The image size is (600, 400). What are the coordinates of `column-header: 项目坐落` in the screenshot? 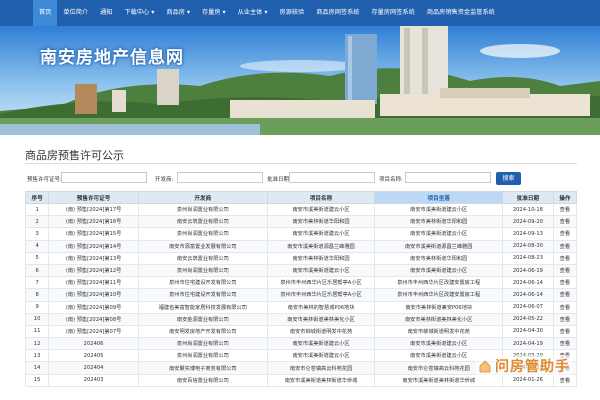 It's located at (439, 197).